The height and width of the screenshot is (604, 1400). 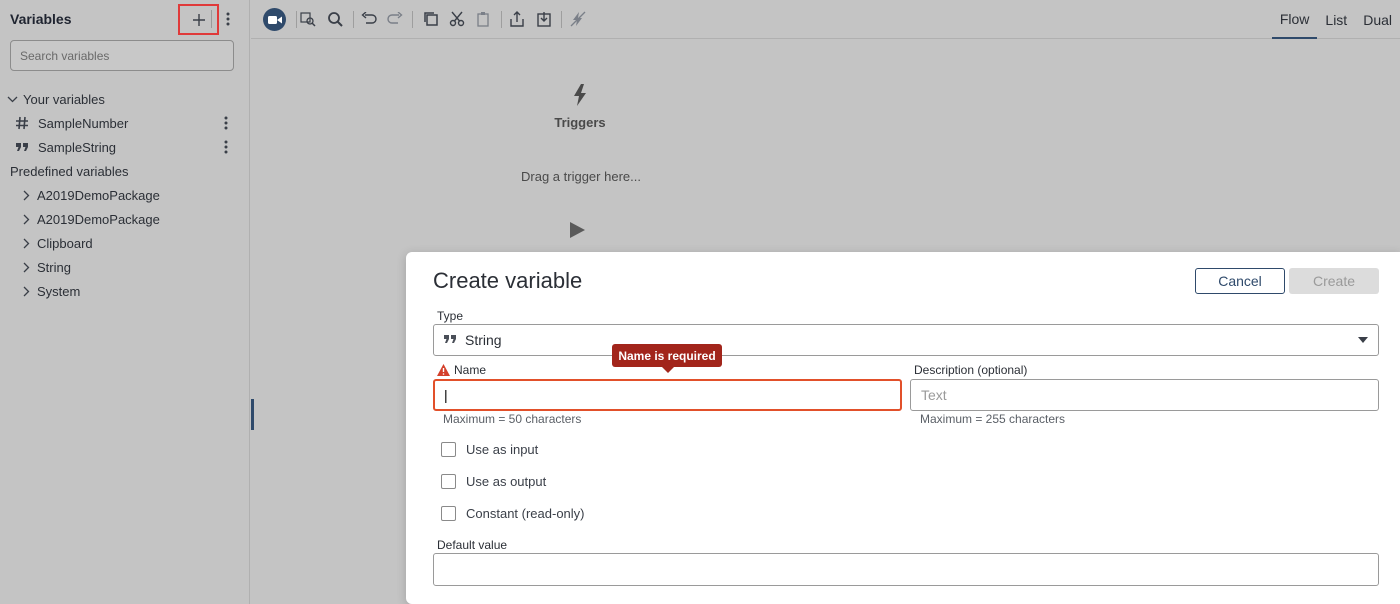 What do you see at coordinates (825, 19) in the screenshot?
I see `editor-toolbar: Flow List Dual` at bounding box center [825, 19].